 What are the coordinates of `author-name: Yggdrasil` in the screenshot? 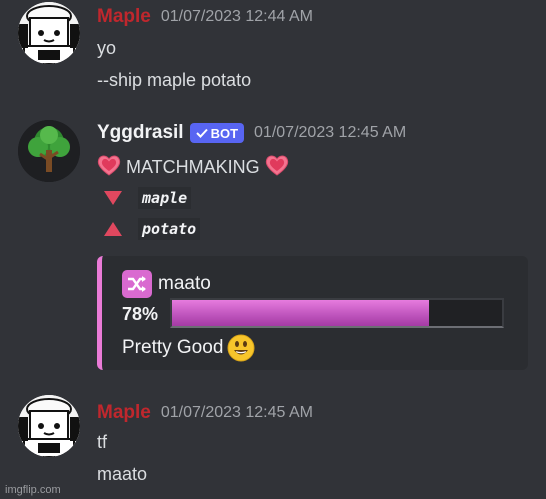 It's located at (140, 133).